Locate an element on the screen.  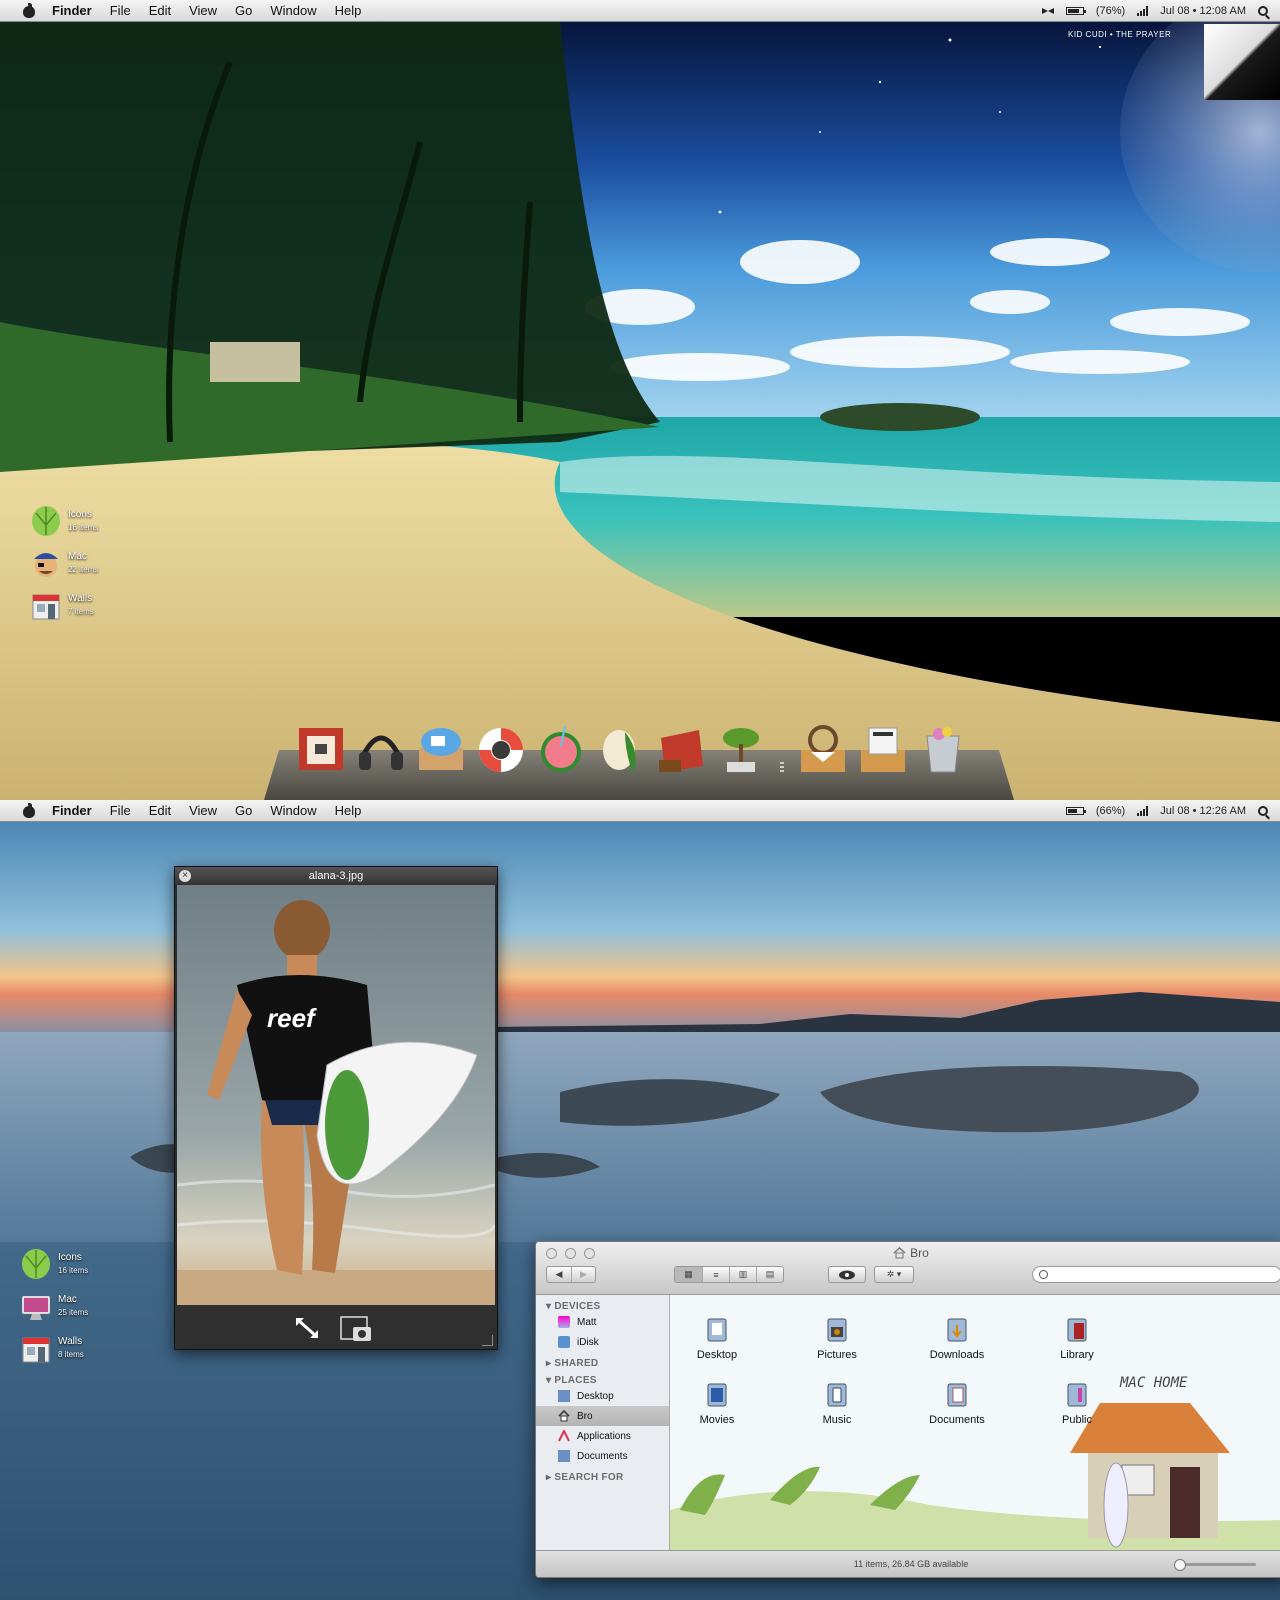
resize-grip-icon is located at coordinates (487, 1340).